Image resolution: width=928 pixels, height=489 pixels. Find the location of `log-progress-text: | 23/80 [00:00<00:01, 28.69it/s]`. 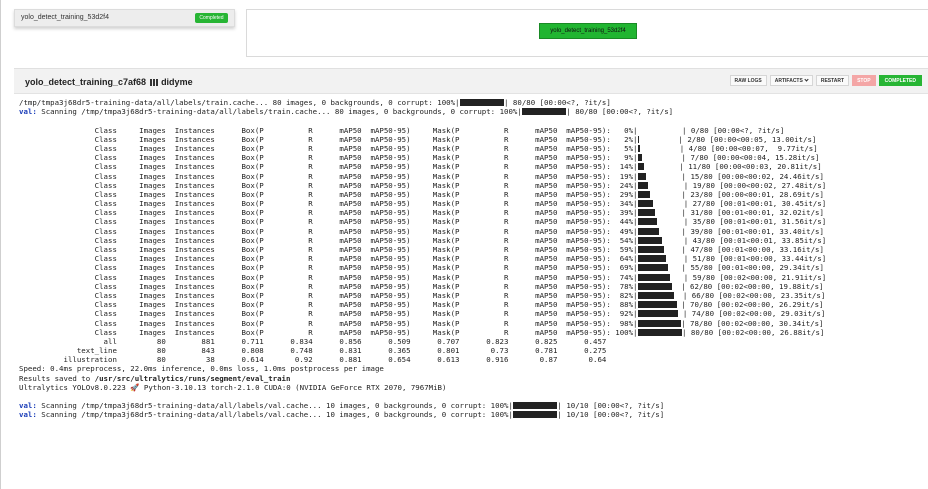

log-progress-text: | 23/80 [00:00<00:01, 28.69it/s] is located at coordinates (737, 194).